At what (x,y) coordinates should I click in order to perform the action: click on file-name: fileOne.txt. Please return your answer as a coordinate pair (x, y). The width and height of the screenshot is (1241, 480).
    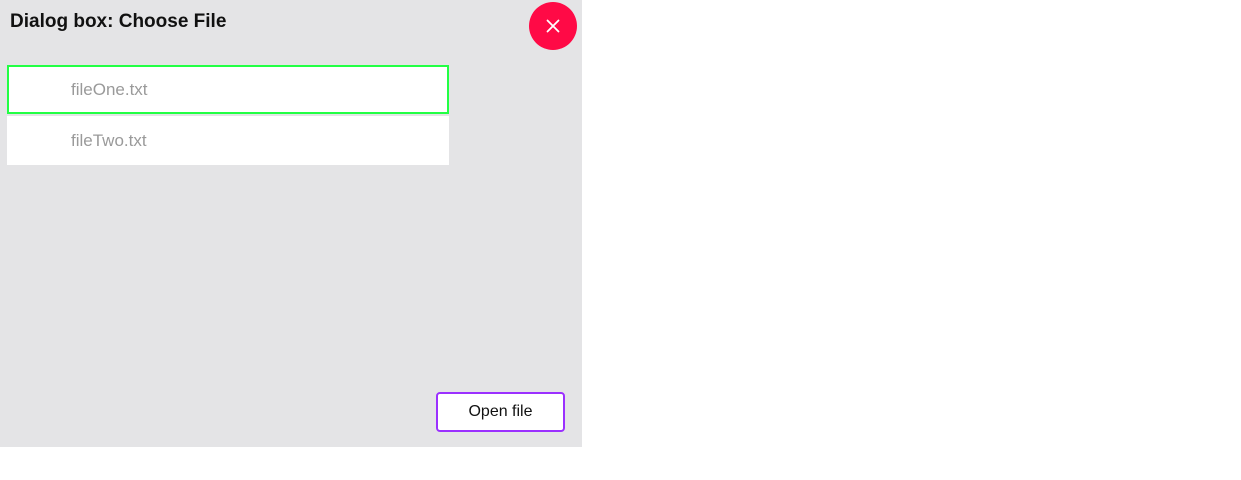
    Looking at the image, I should click on (109, 89).